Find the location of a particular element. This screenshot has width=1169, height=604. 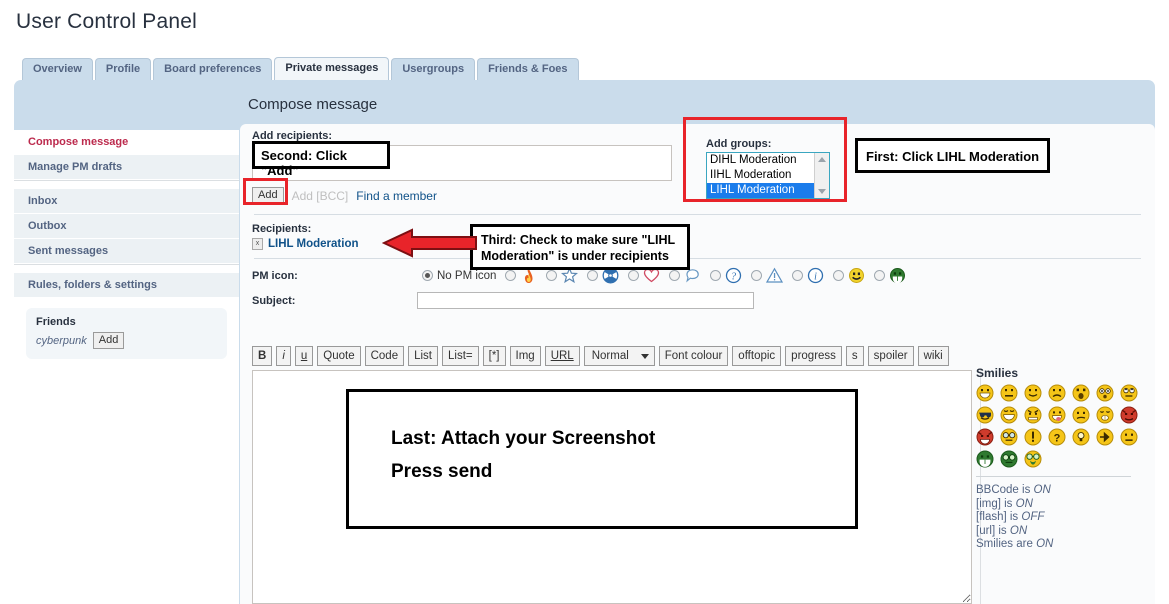

smiley-mrgreen-icon is located at coordinates (985, 459).